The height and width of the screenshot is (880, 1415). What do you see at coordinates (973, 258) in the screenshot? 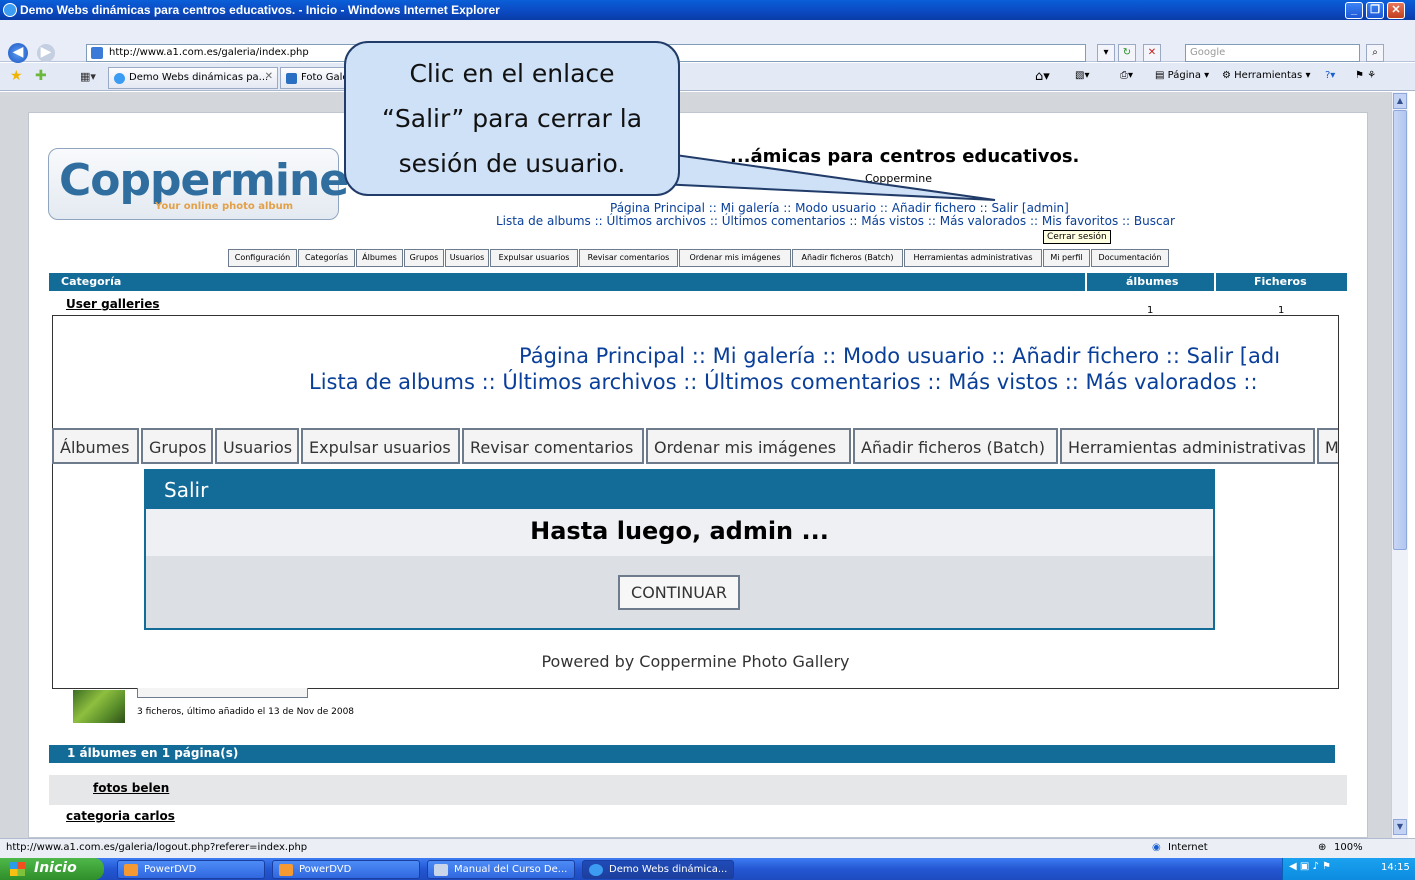
I see `admin-tools-button: Herramientas administrativas` at bounding box center [973, 258].